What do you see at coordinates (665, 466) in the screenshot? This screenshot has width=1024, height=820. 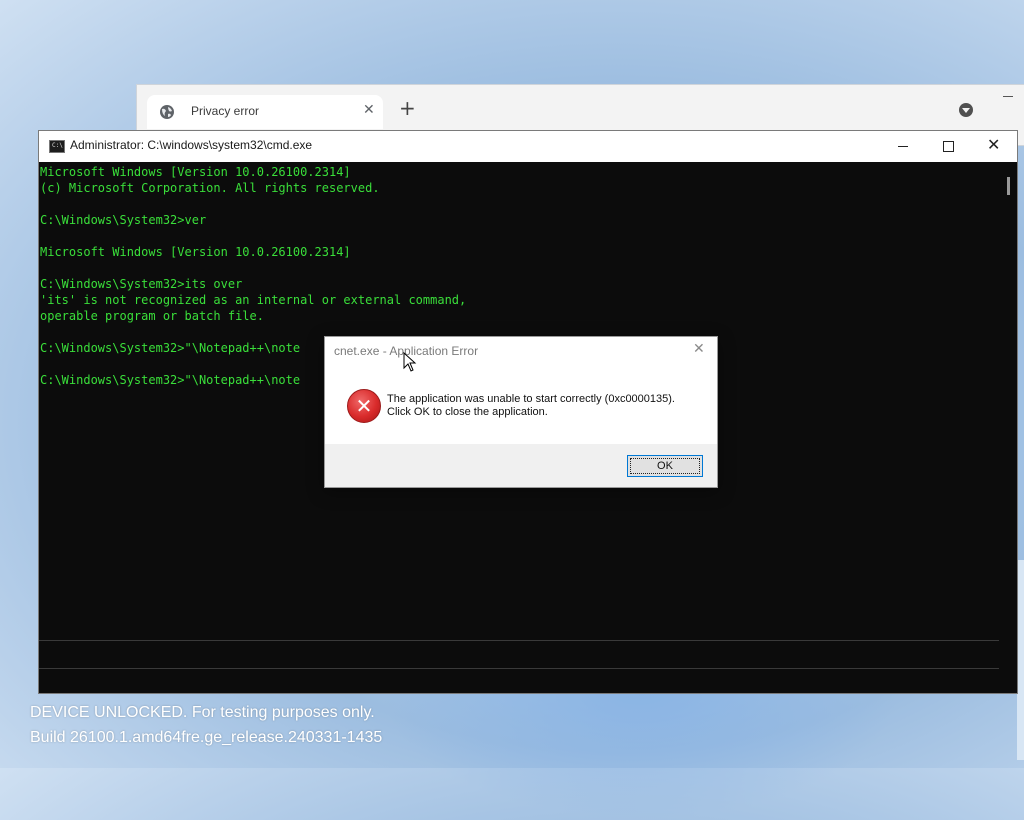 I see `ok-button: OK` at bounding box center [665, 466].